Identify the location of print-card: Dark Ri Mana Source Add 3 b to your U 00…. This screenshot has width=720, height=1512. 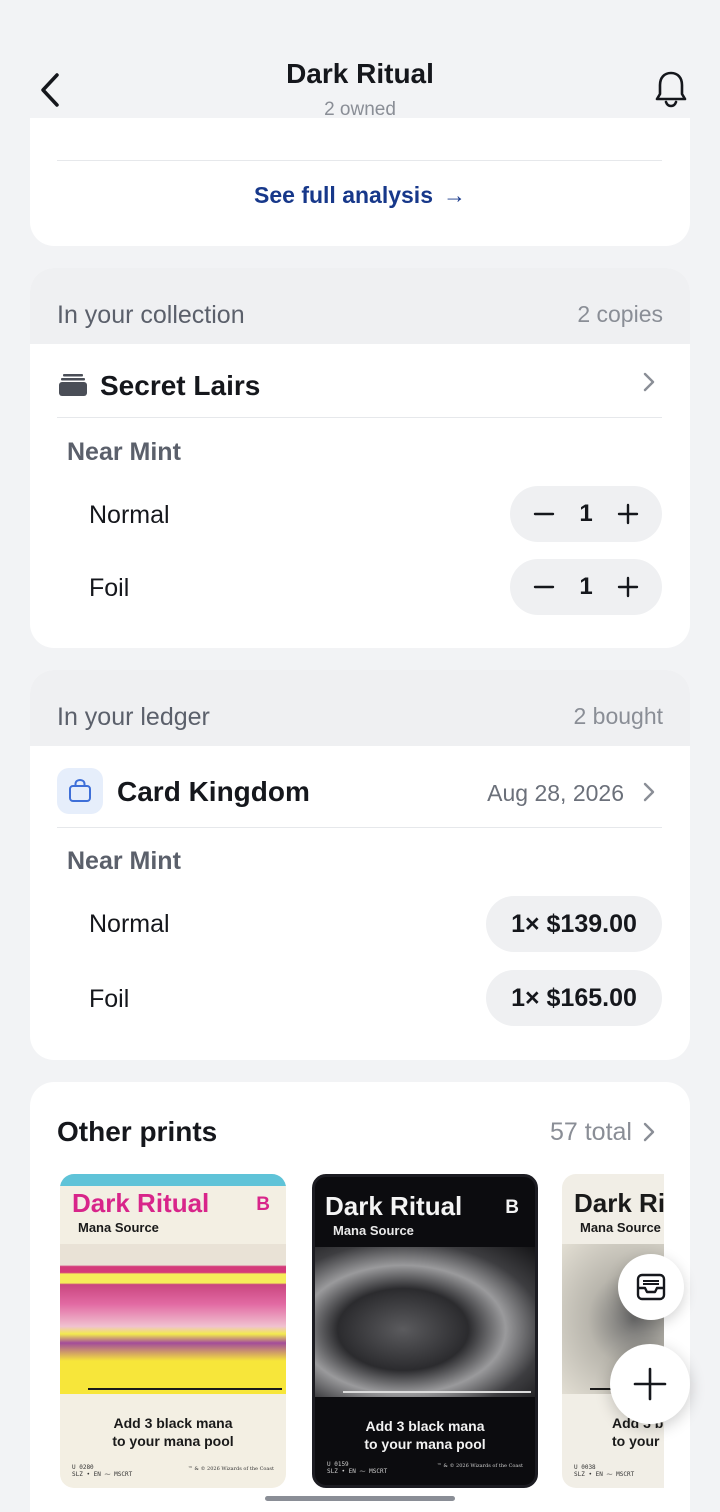
(613, 1331).